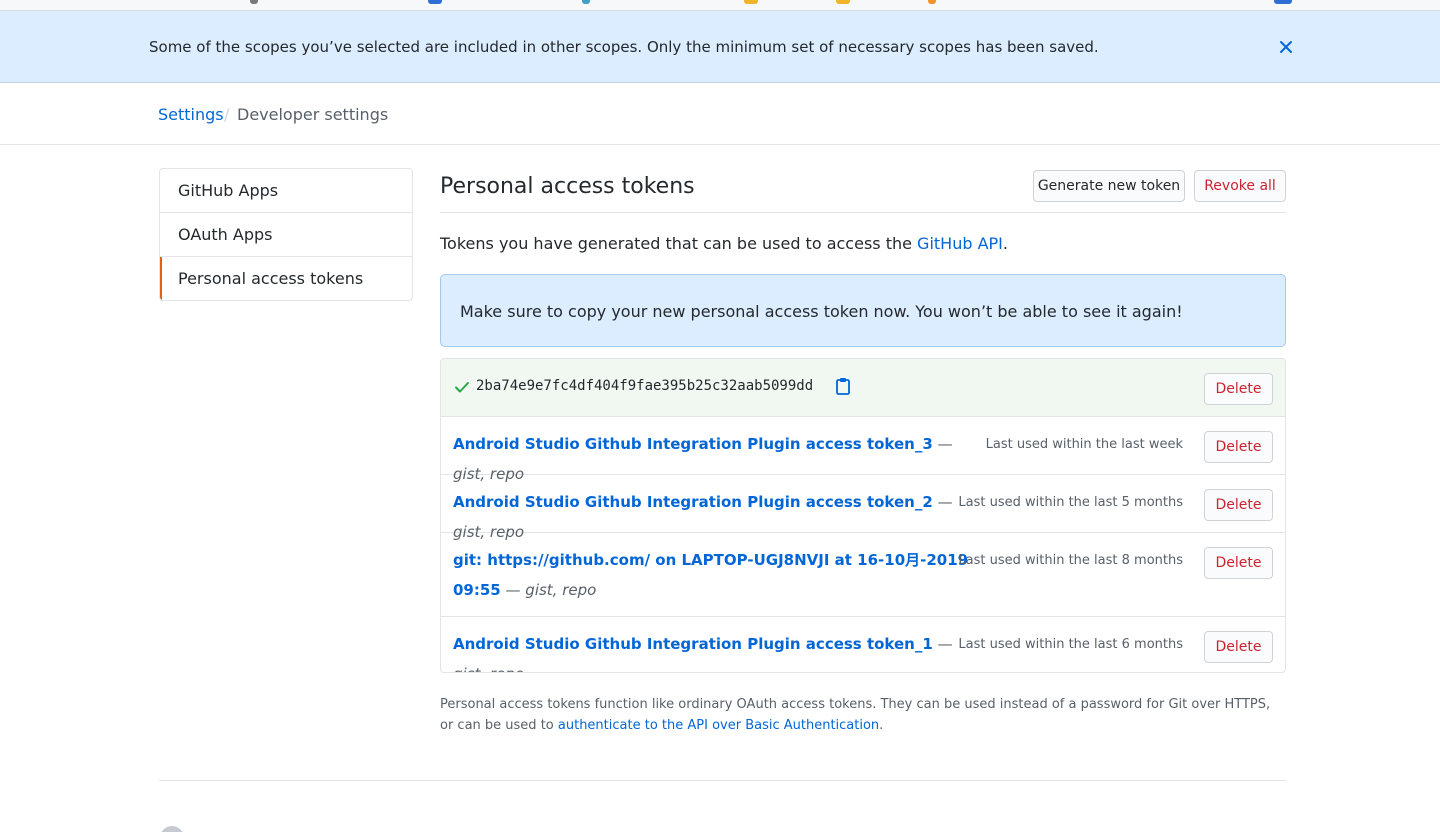 This screenshot has width=1440, height=832. What do you see at coordinates (1084, 444) in the screenshot?
I see `last-used-text: Last used within the last week` at bounding box center [1084, 444].